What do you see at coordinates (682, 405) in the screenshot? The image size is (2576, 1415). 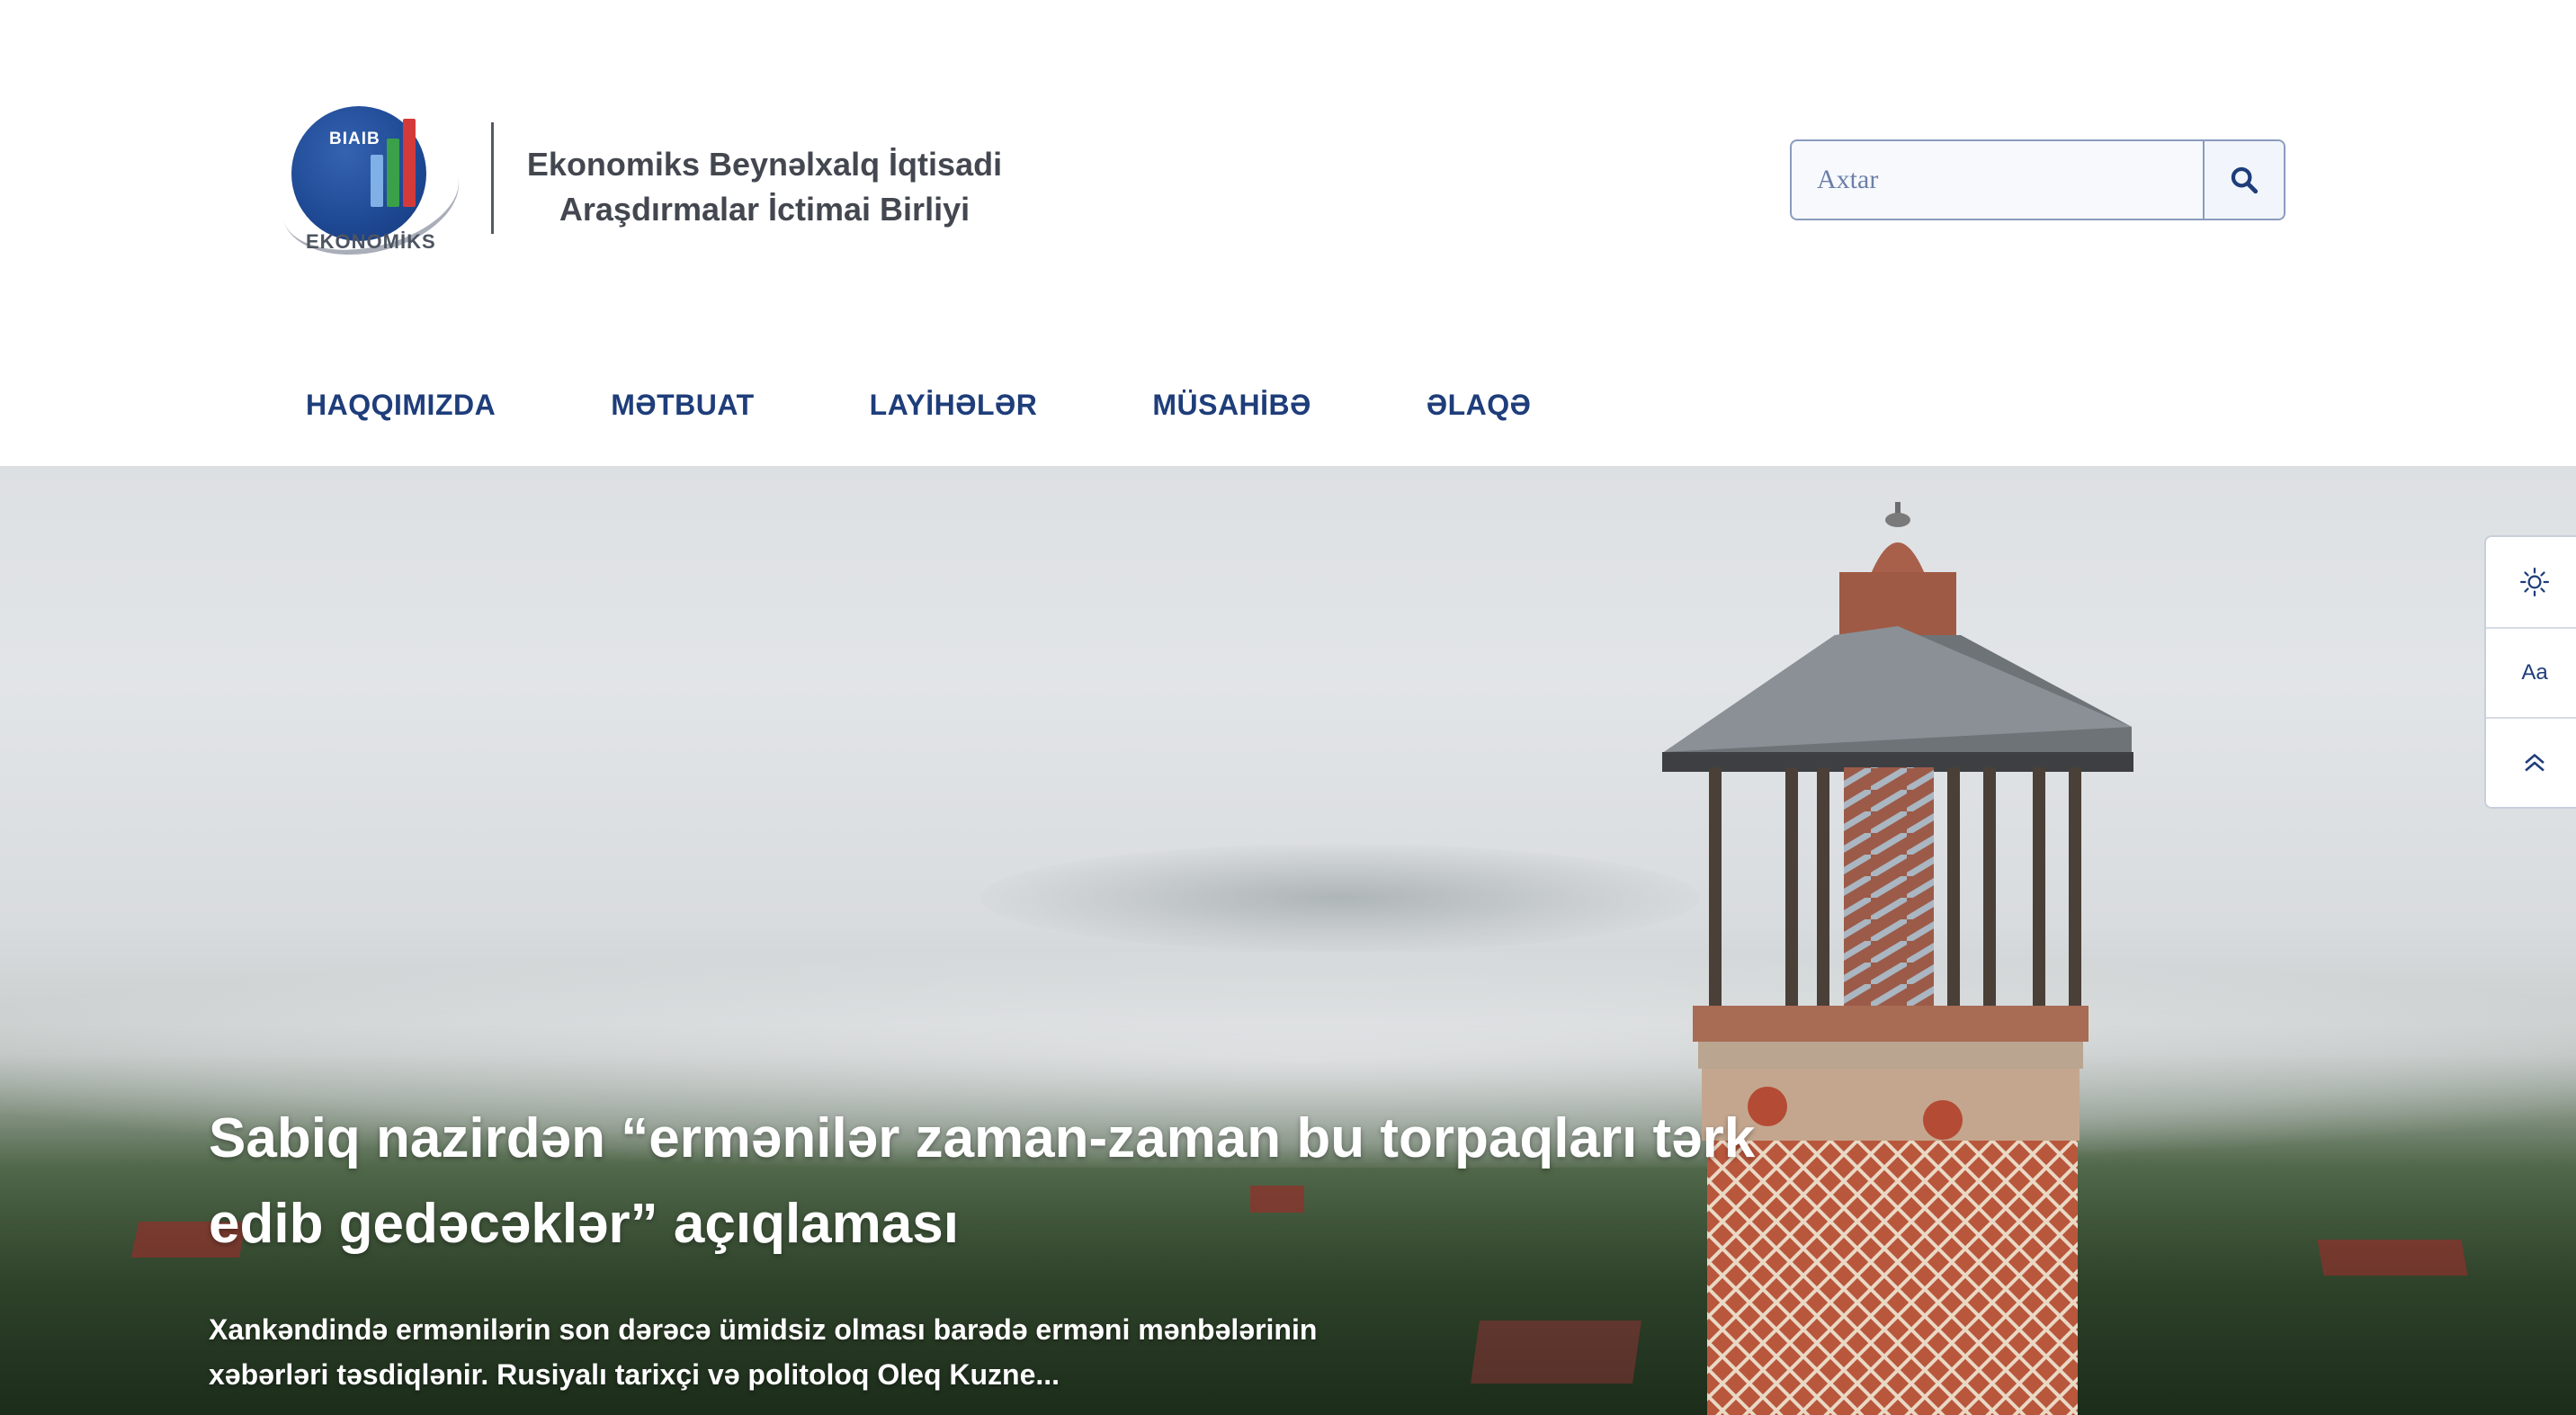 I see `nav-item-metbuat: MƏTBUAT` at bounding box center [682, 405].